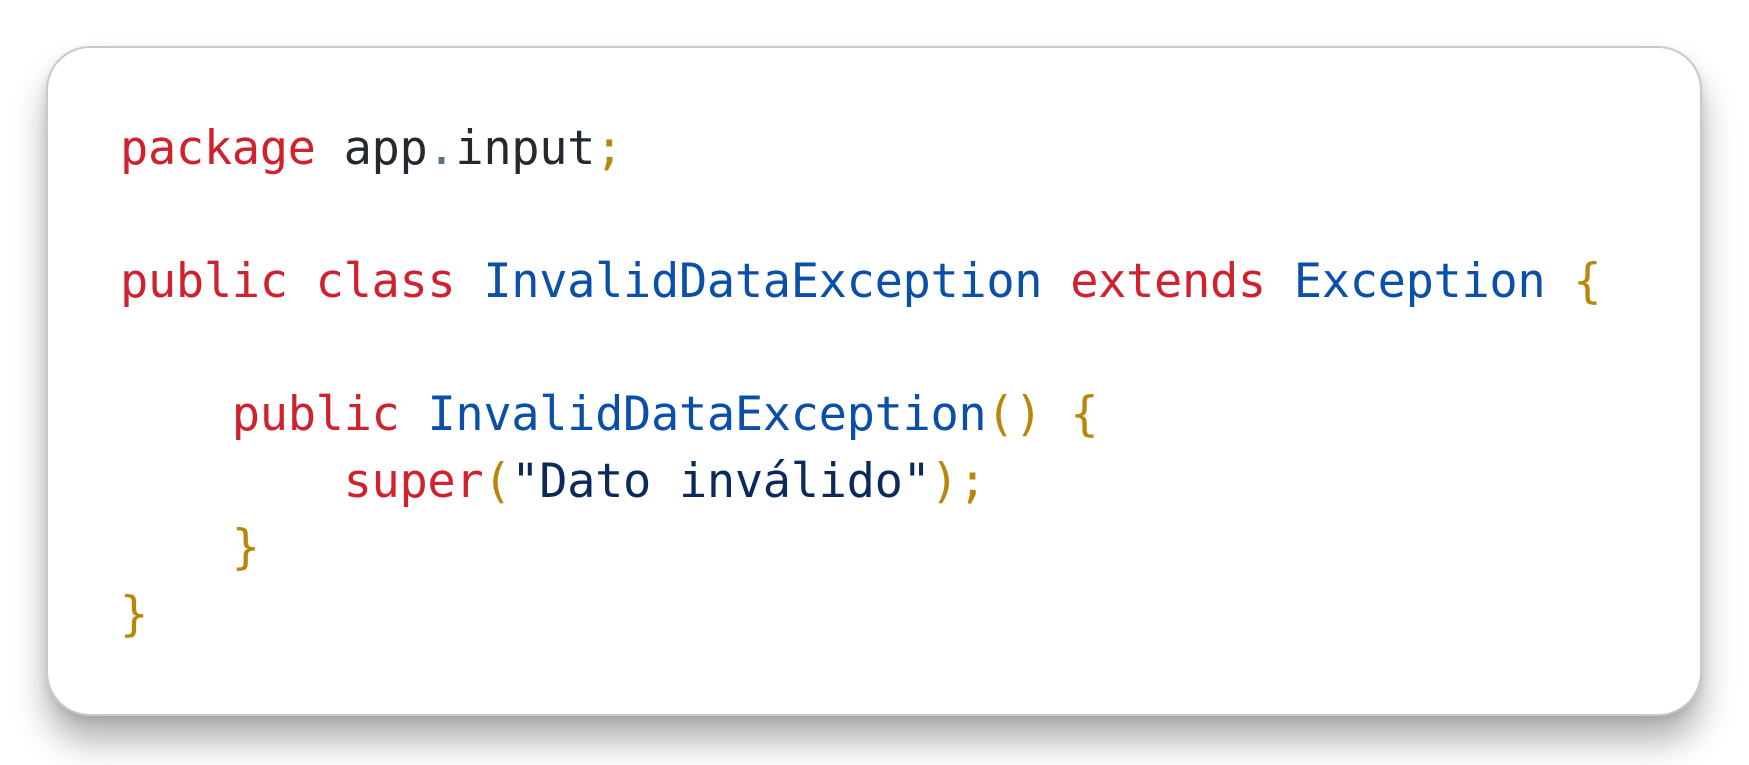 The width and height of the screenshot is (1749, 765). I want to click on code-line-super-call: super("Dato inválido");, so click(860, 482).